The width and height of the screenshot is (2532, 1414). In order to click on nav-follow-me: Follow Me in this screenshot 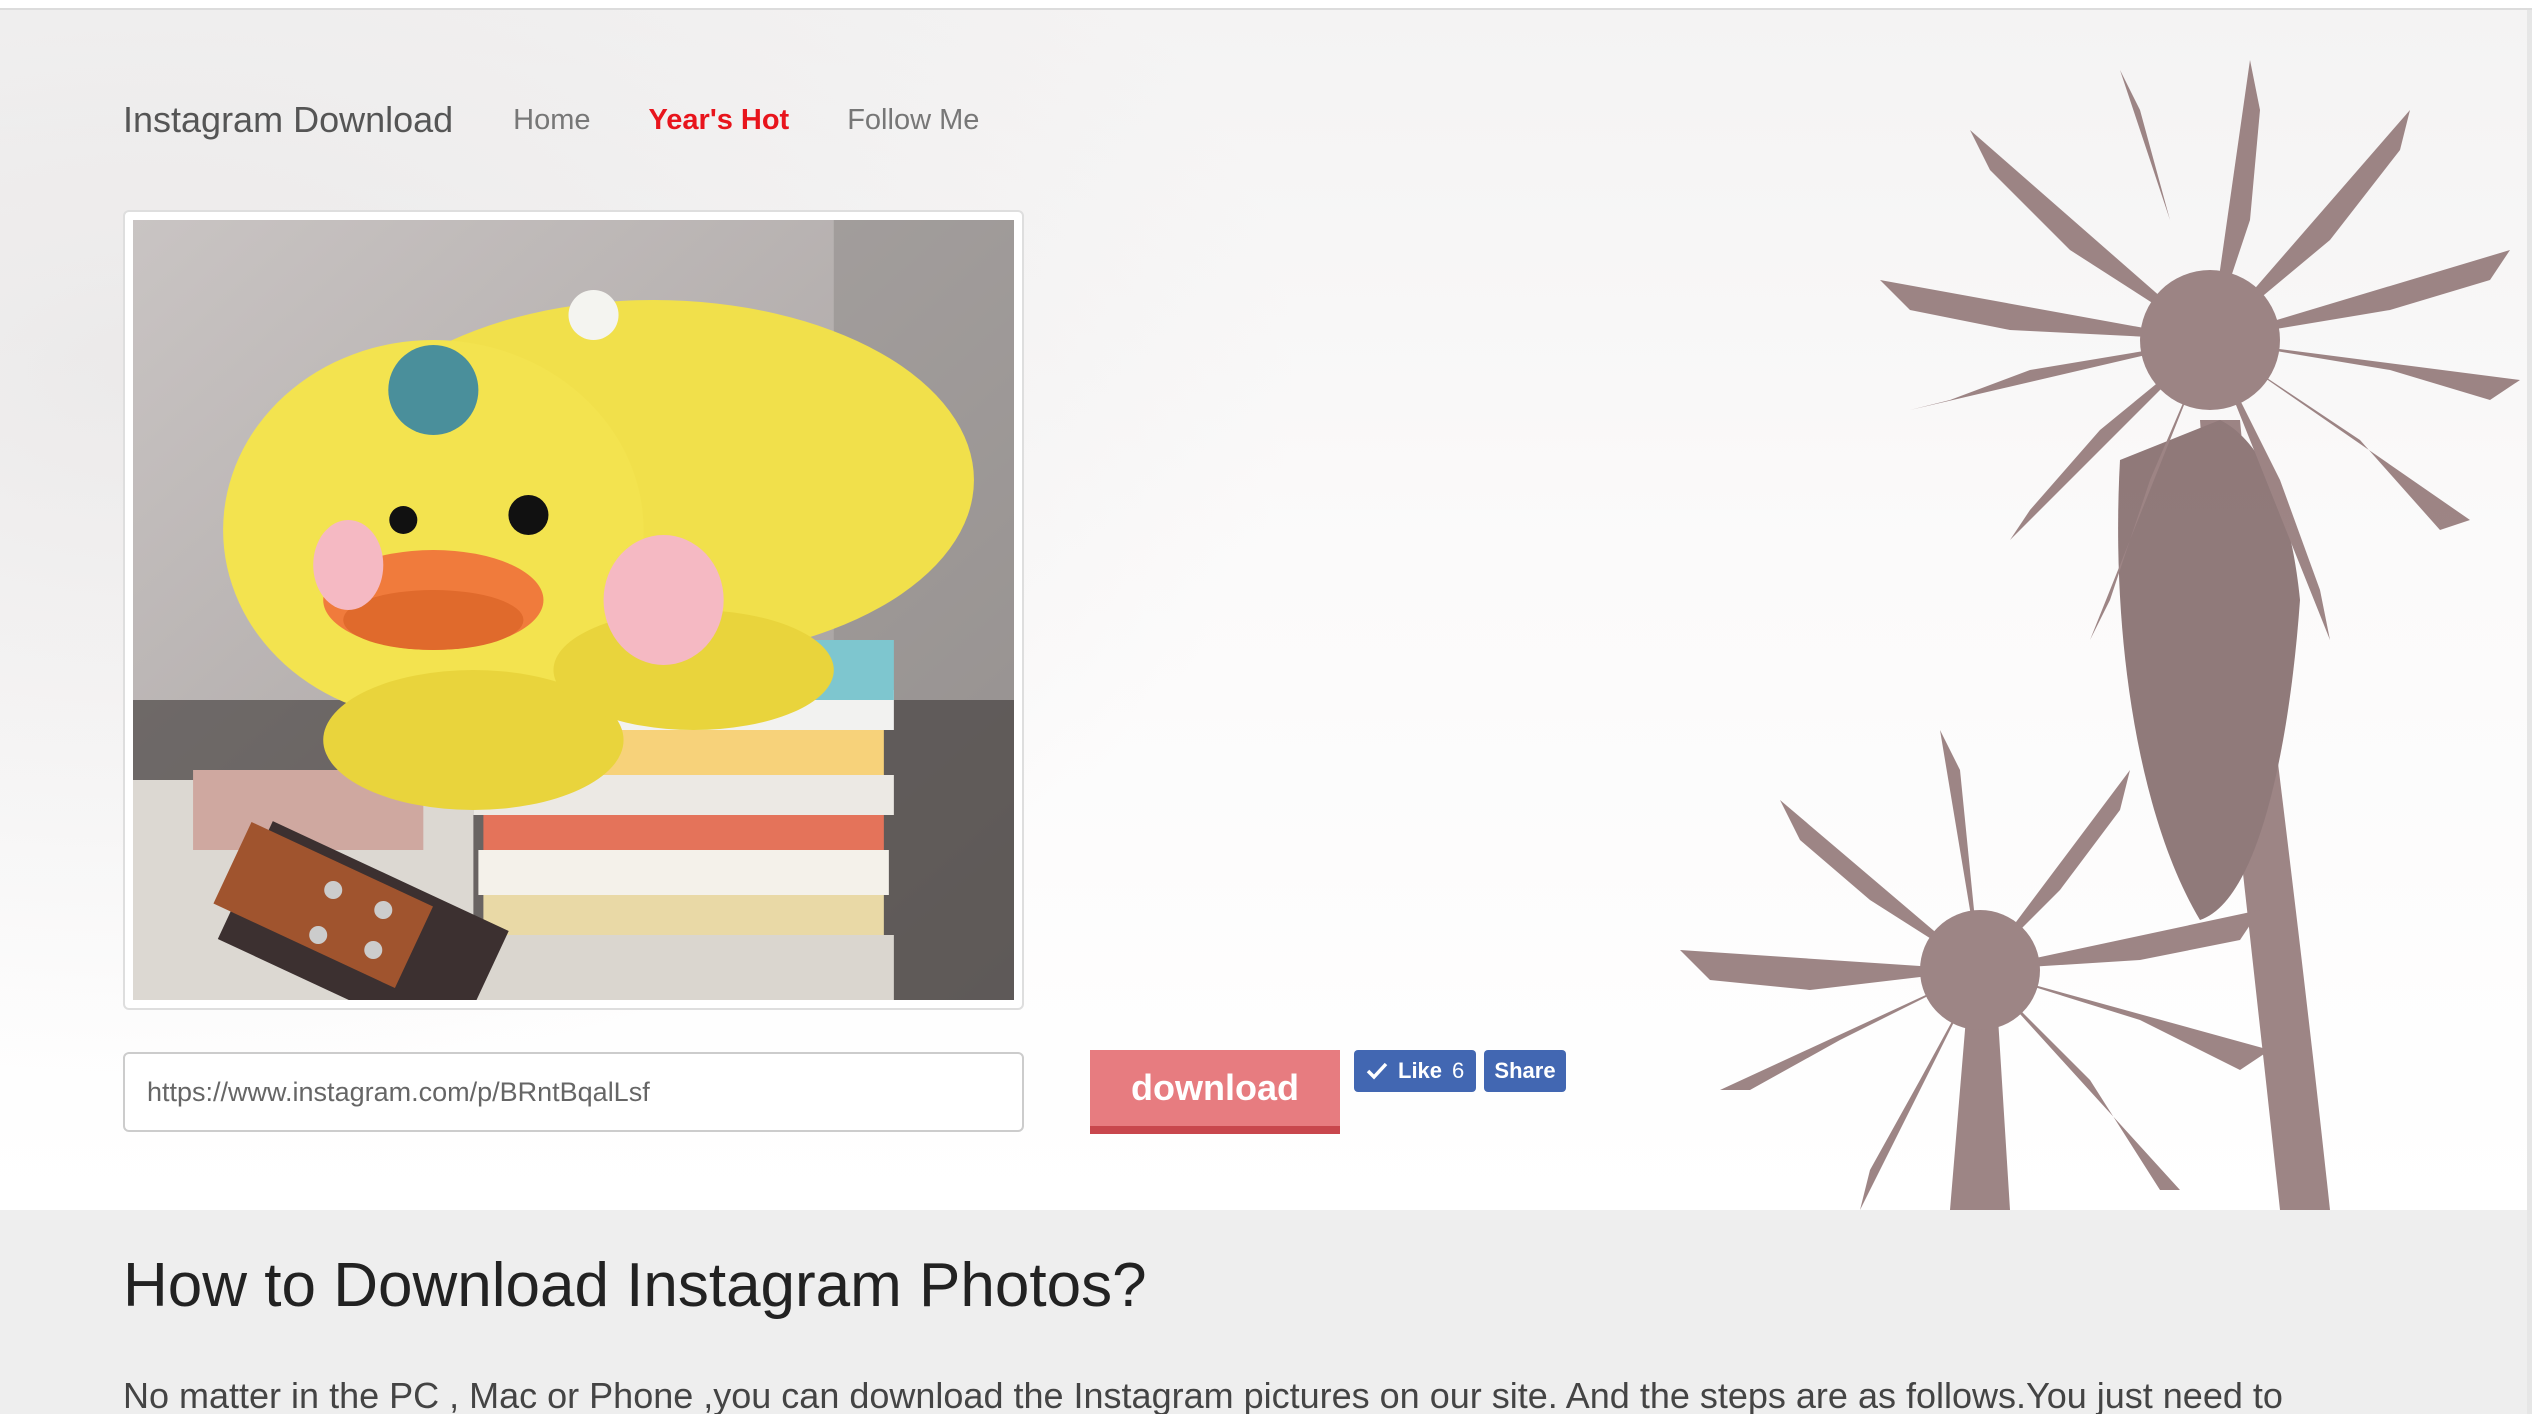, I will do `click(913, 120)`.